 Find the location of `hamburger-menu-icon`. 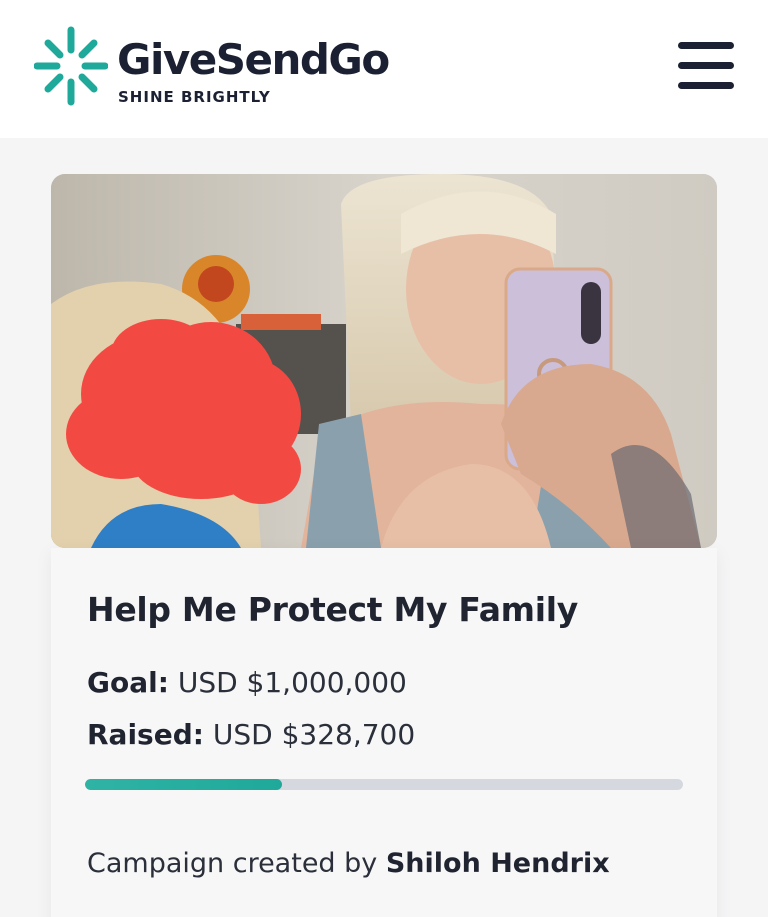

hamburger-menu-icon is located at coordinates (706, 66).